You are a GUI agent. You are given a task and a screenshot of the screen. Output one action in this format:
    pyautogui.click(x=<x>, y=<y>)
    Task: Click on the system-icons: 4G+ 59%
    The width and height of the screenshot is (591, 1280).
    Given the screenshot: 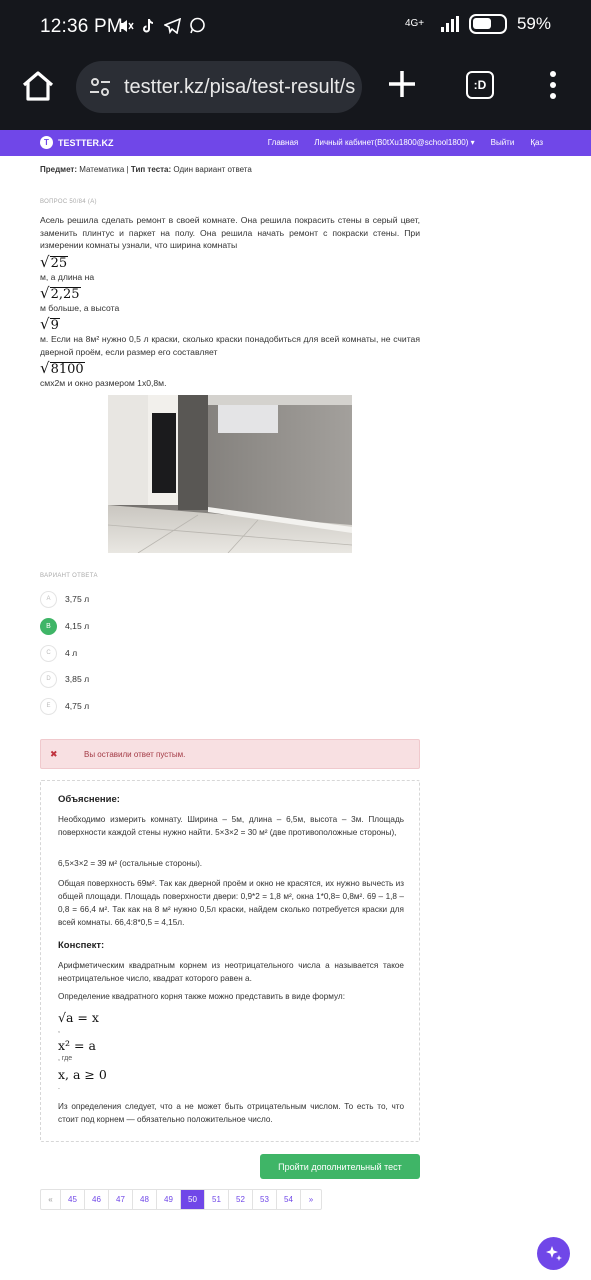 What is the action you would take?
    pyautogui.click(x=478, y=24)
    